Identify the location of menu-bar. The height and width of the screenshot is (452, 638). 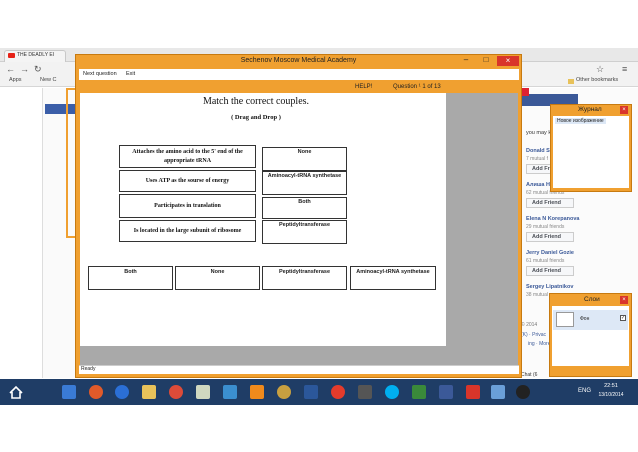
(299, 74).